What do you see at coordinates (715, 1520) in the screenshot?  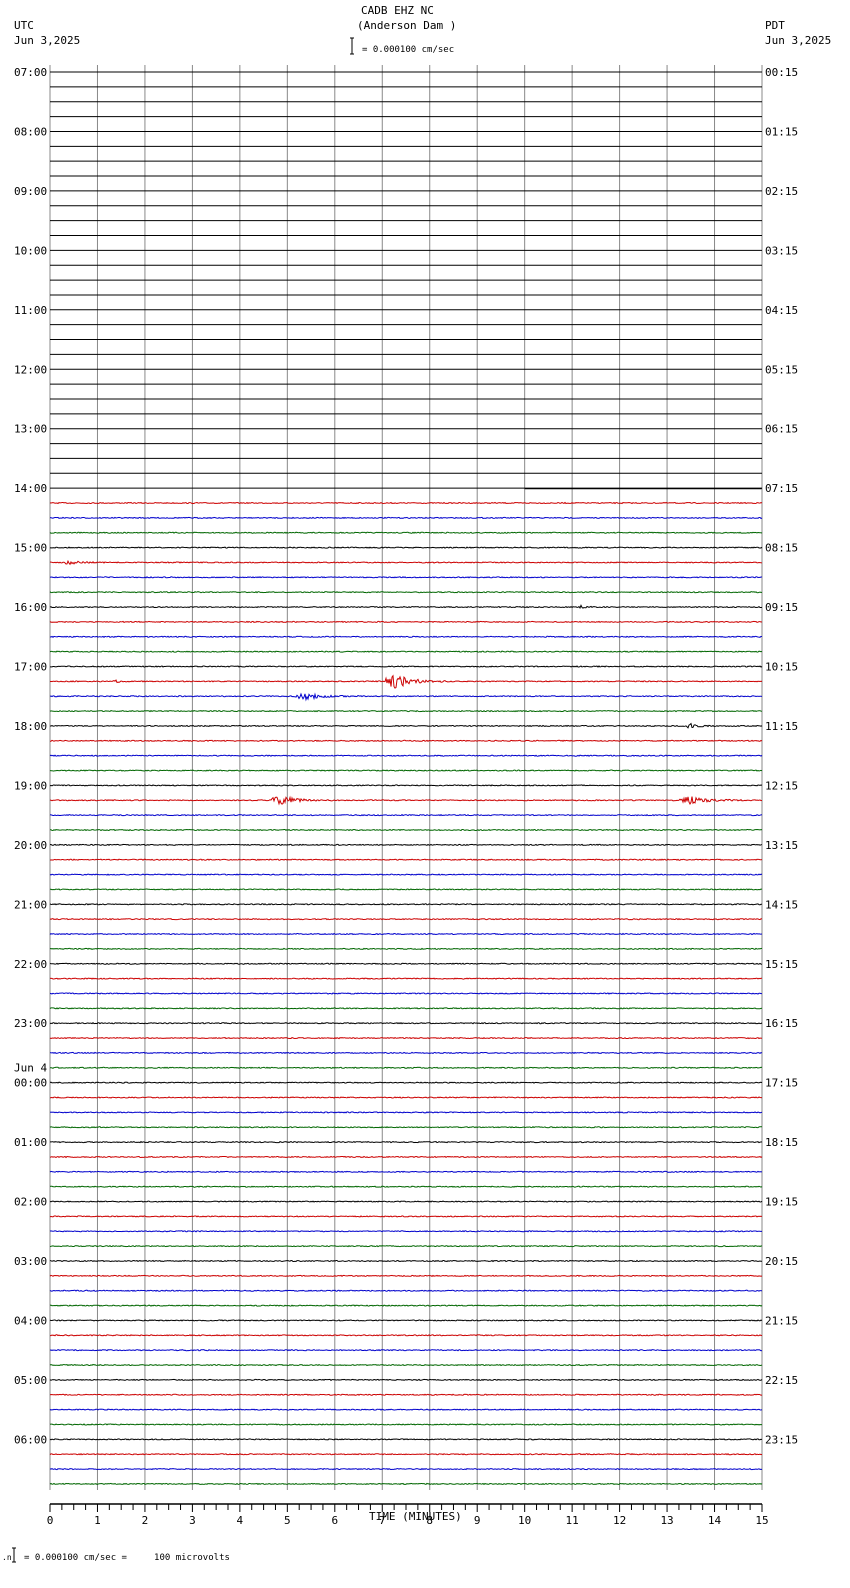 I see `x-tick-label: 14` at bounding box center [715, 1520].